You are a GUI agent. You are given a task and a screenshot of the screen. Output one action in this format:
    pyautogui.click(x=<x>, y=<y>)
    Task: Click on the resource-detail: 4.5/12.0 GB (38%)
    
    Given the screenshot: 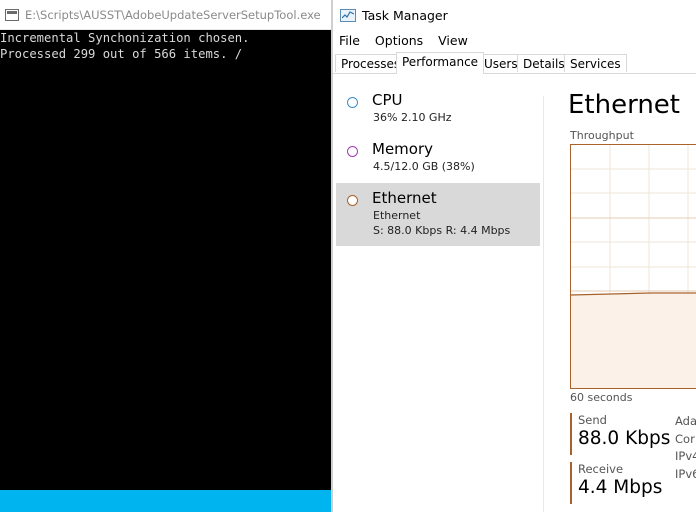 What is the action you would take?
    pyautogui.click(x=424, y=166)
    